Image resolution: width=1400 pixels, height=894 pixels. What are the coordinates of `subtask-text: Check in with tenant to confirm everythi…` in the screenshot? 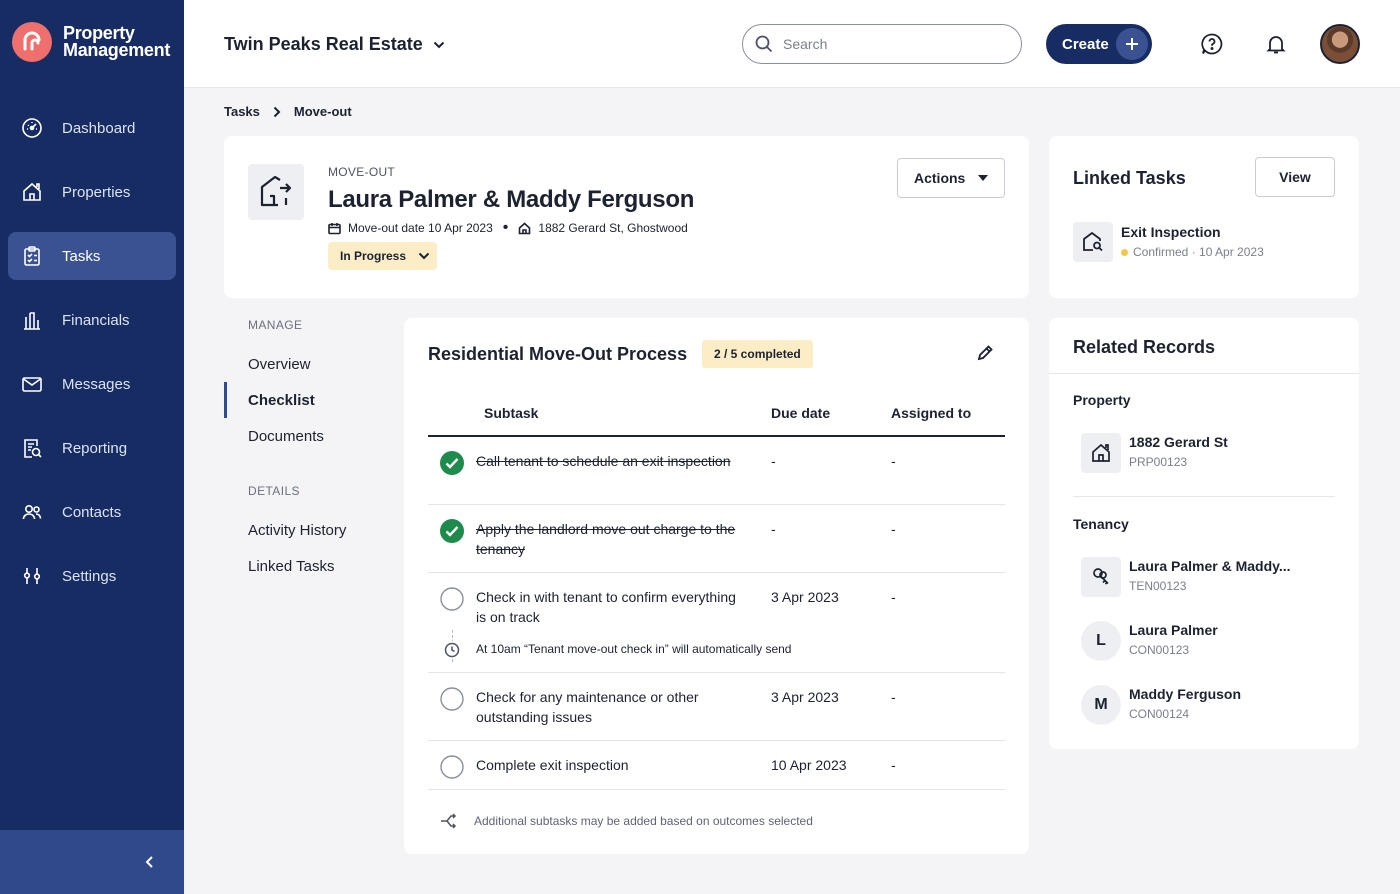 It's located at (611, 607).